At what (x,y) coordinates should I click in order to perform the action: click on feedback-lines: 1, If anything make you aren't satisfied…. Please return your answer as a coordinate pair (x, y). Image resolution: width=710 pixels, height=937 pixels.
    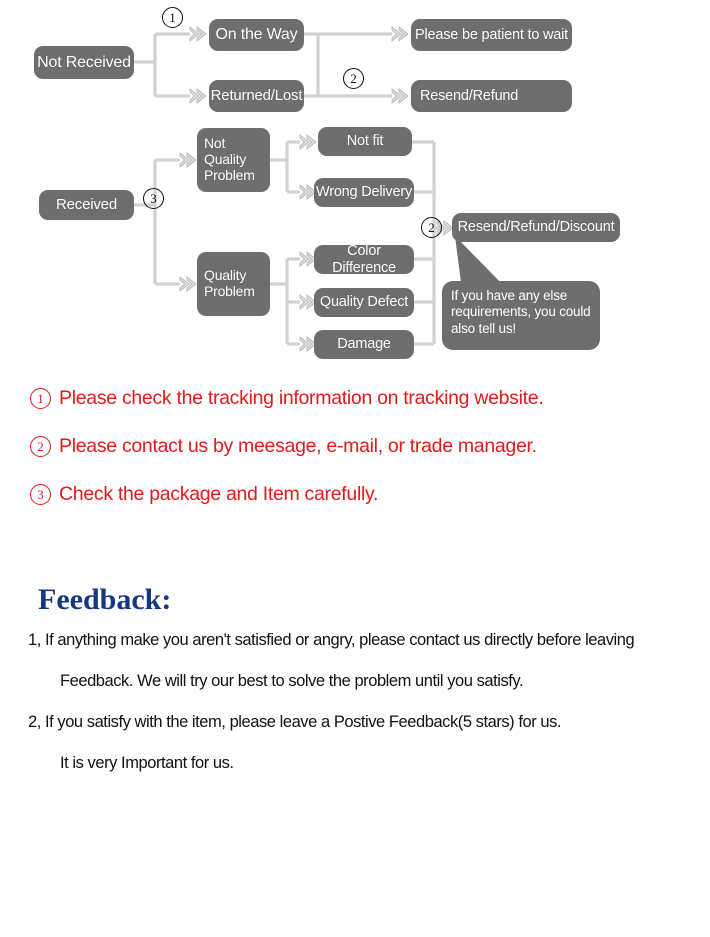
    Looking at the image, I should click on (368, 702).